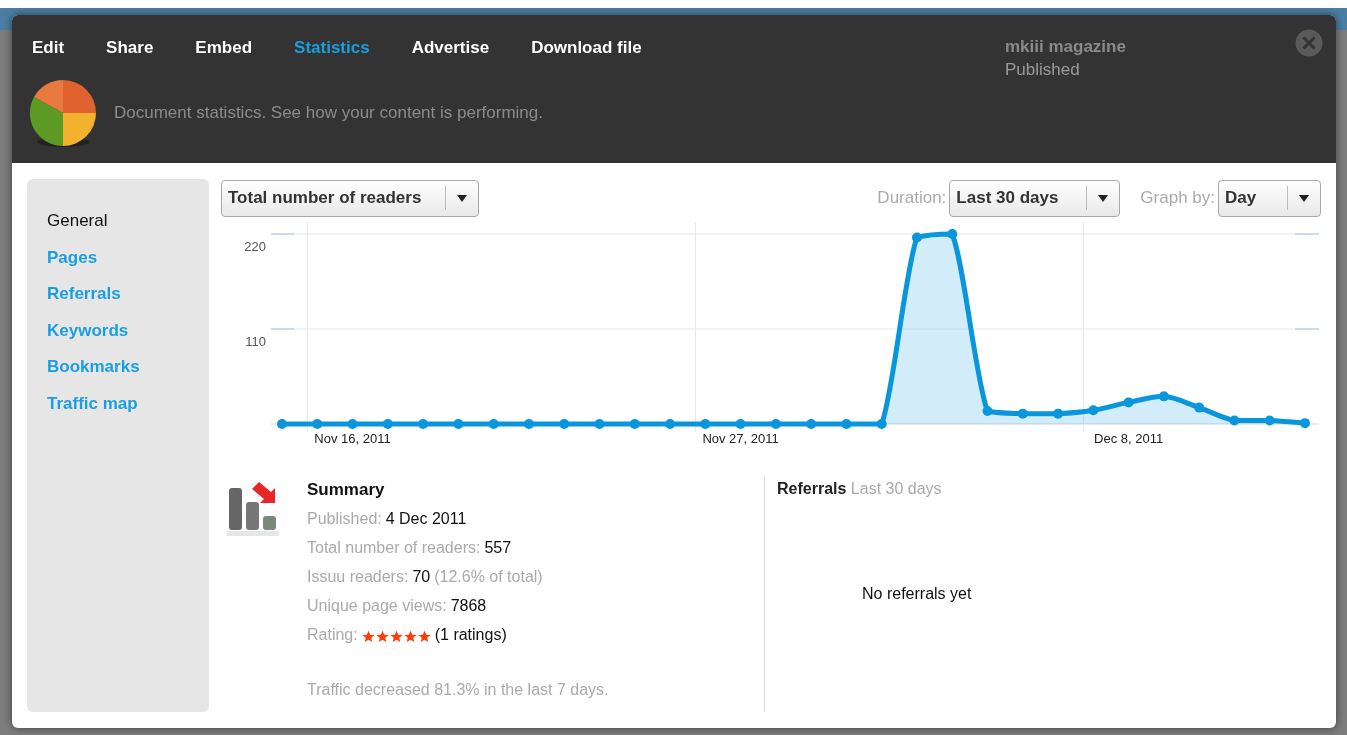 This screenshot has width=1347, height=735. I want to click on summary-title: Summary, so click(346, 490).